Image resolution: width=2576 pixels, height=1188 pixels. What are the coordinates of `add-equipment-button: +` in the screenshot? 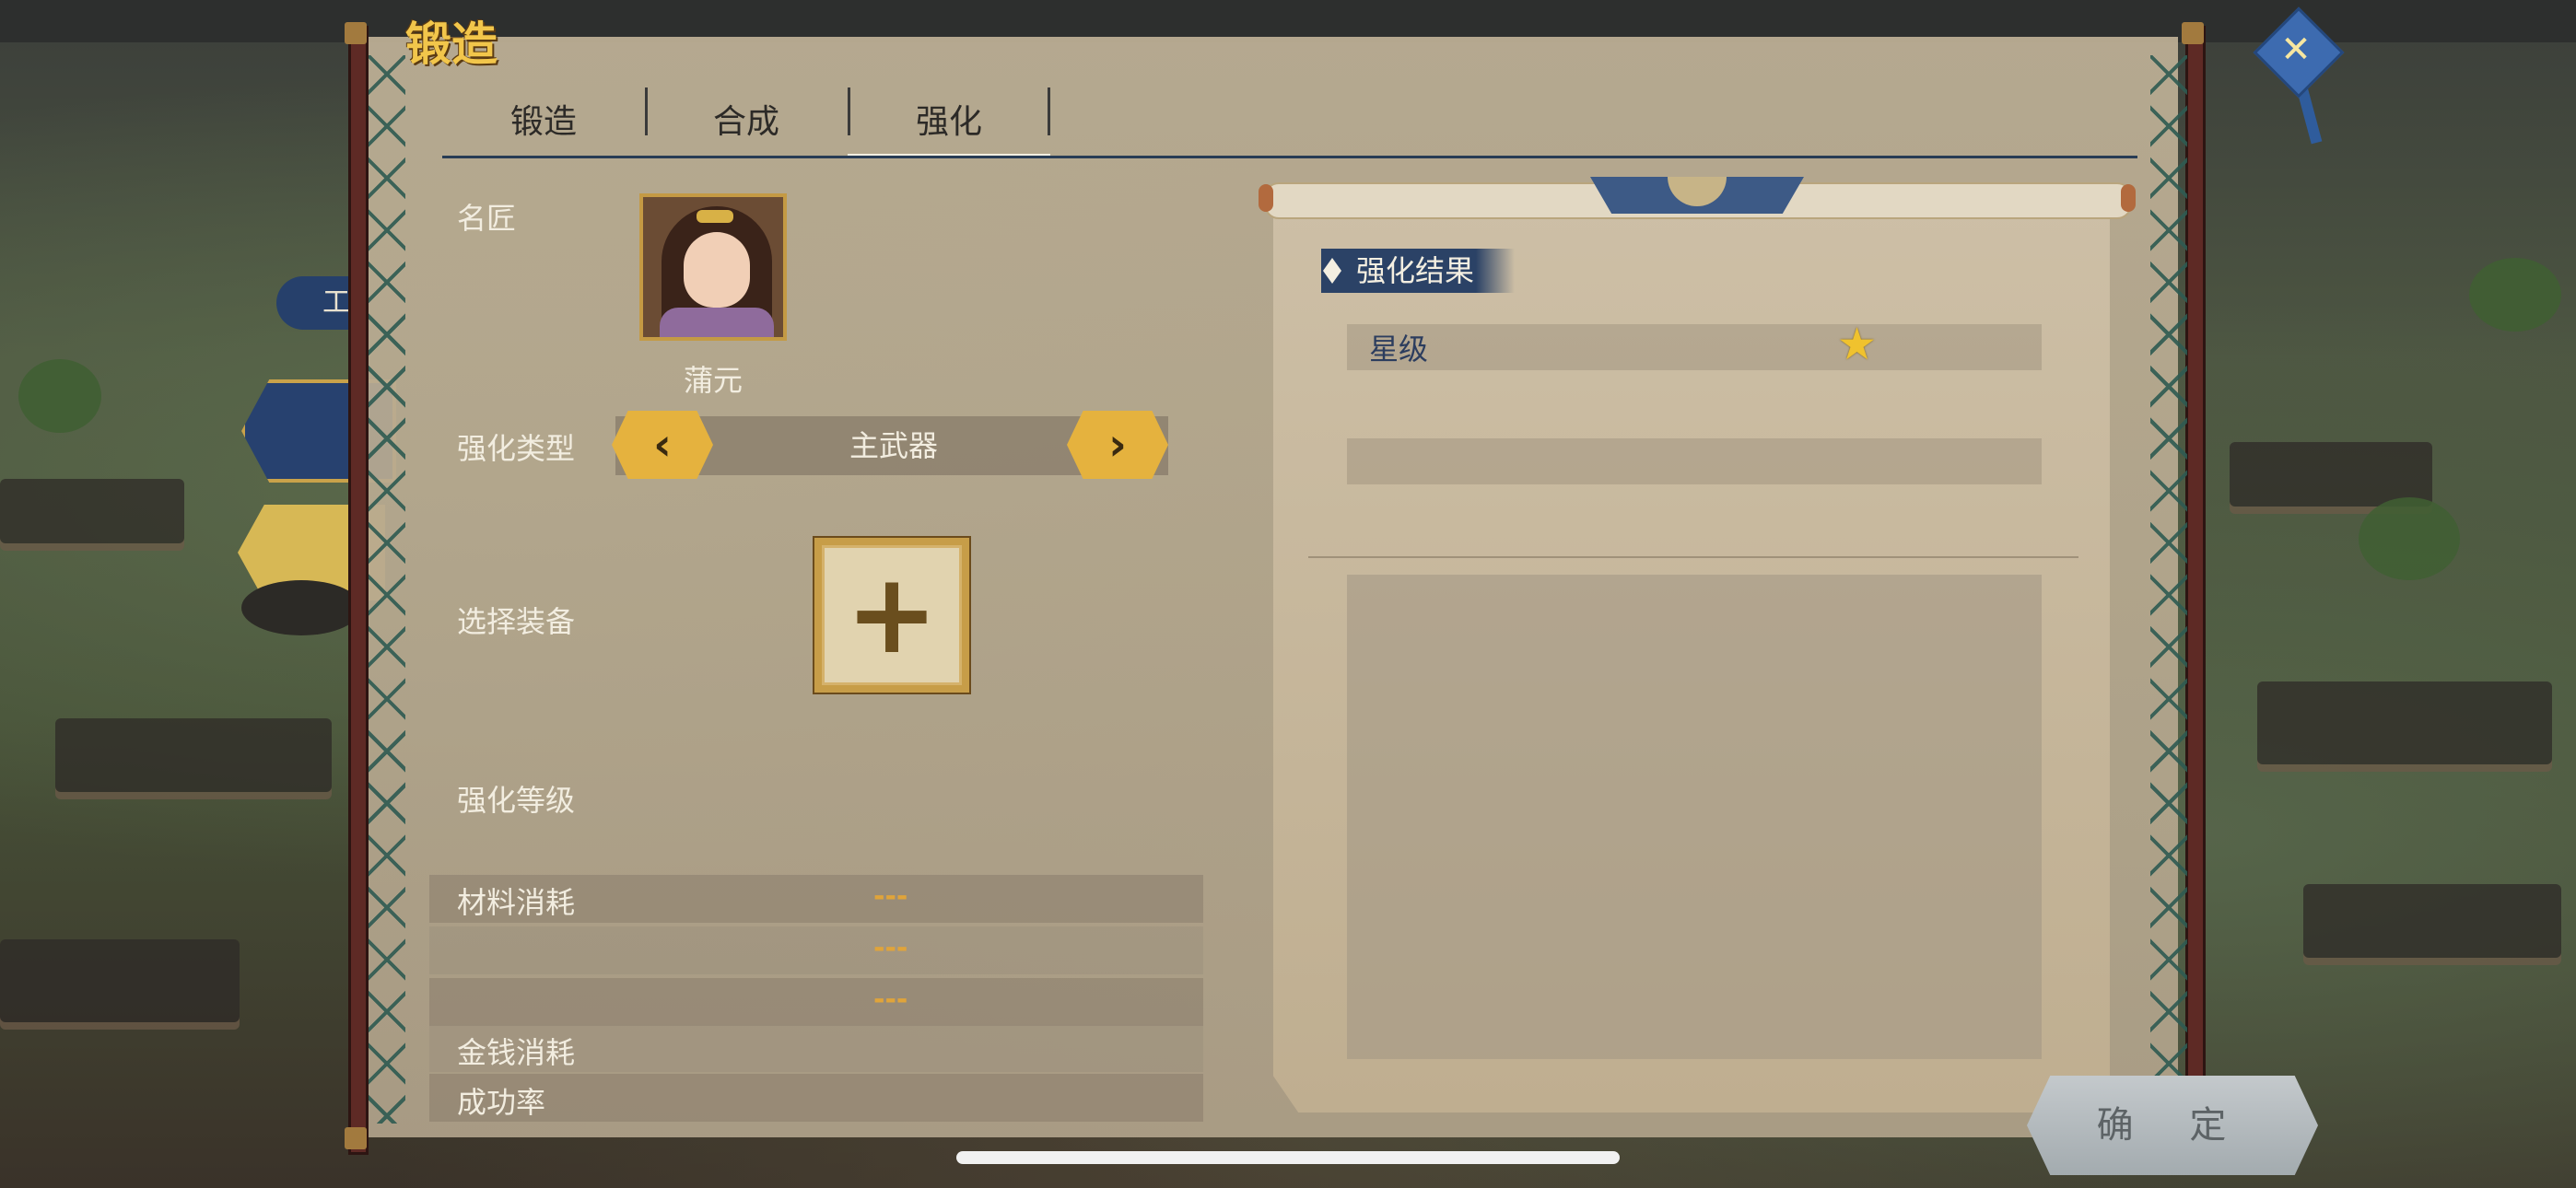 It's located at (892, 615).